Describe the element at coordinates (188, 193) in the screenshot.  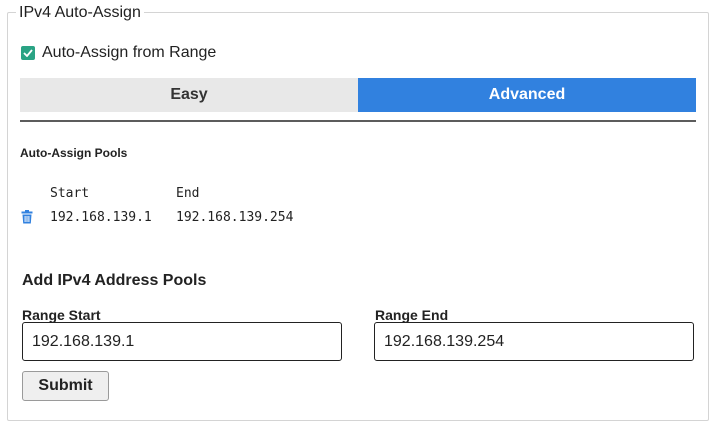
I see `end-column-header: End` at that location.